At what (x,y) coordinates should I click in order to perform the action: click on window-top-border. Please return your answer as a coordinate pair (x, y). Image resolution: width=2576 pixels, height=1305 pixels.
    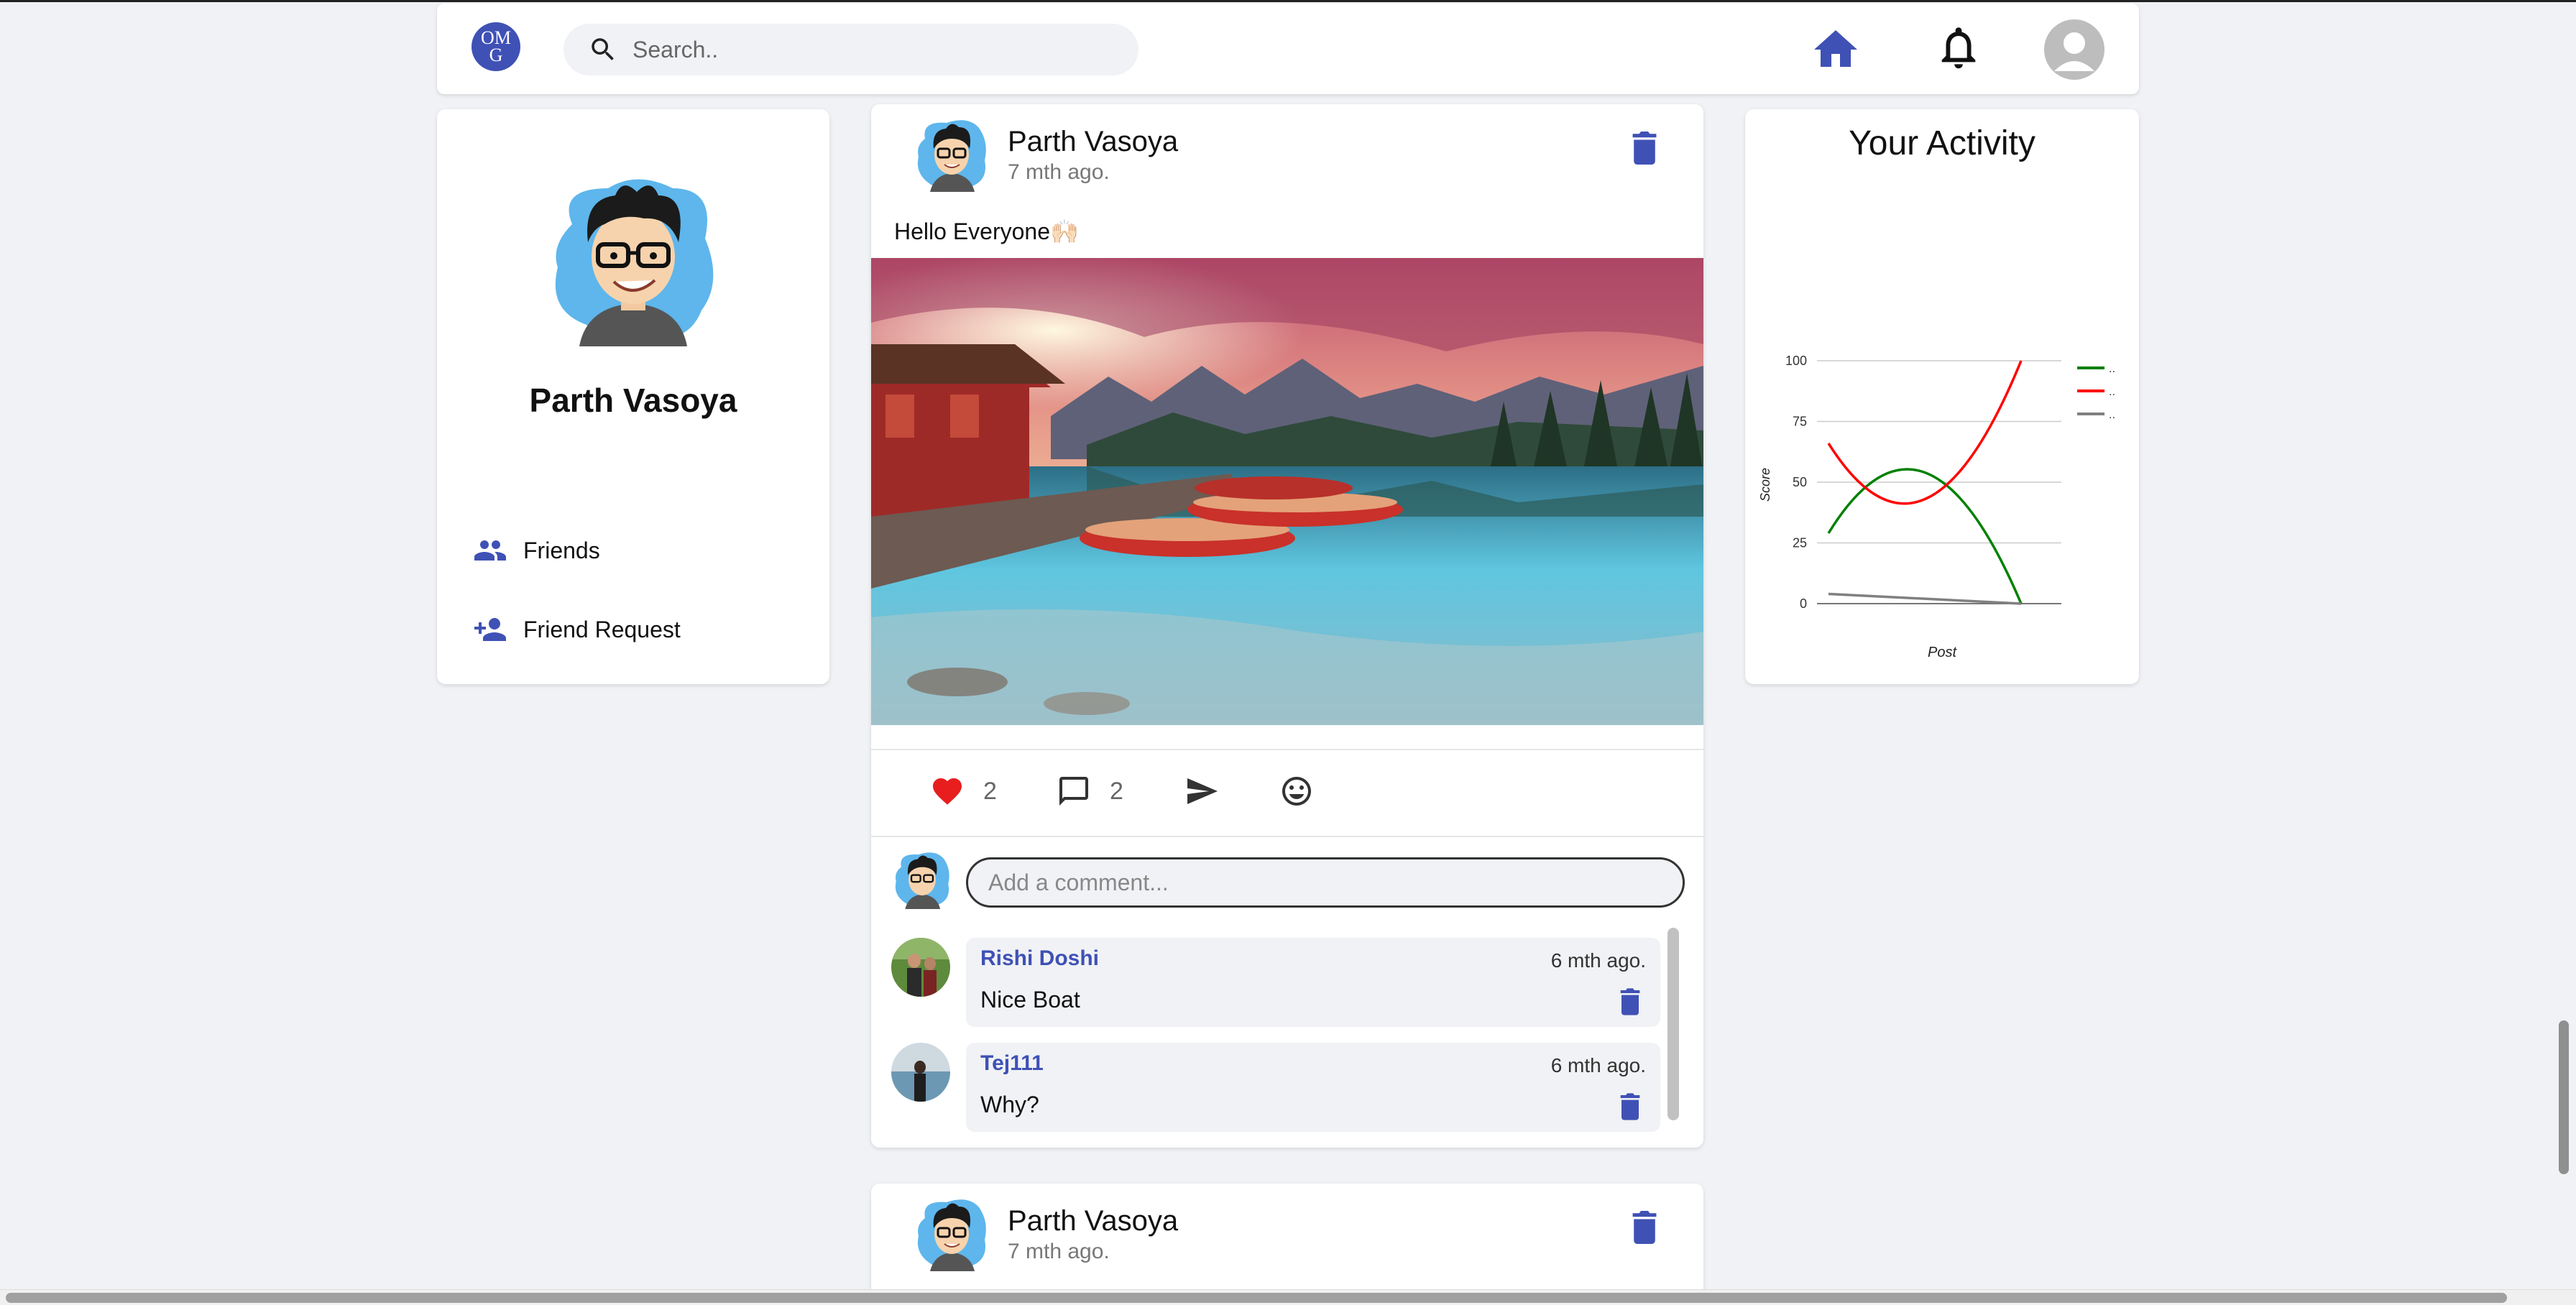
    Looking at the image, I should click on (1288, 1).